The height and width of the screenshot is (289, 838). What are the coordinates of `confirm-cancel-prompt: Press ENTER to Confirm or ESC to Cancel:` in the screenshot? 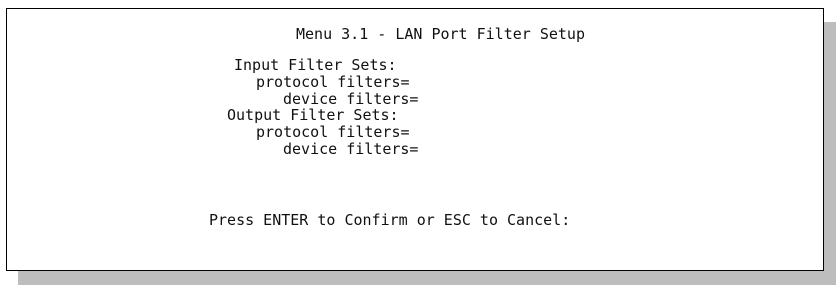 It's located at (389, 220).